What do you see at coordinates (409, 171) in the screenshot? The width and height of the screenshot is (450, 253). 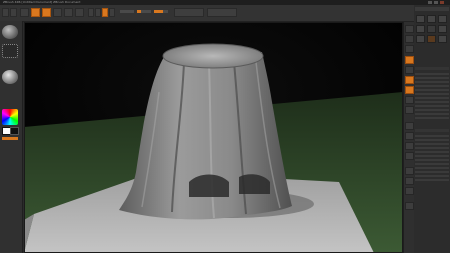 I see `polyf-icon` at bounding box center [409, 171].